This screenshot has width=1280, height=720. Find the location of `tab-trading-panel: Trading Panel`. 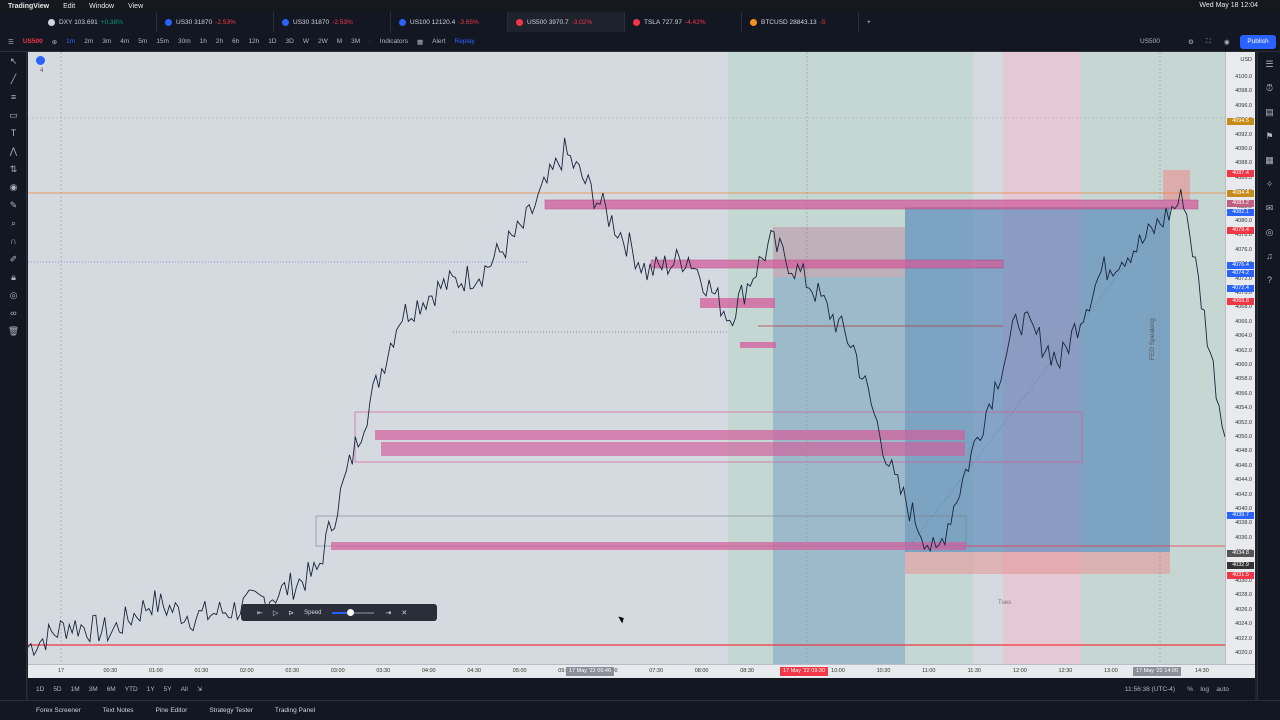

tab-trading-panel: Trading Panel is located at coordinates (295, 710).